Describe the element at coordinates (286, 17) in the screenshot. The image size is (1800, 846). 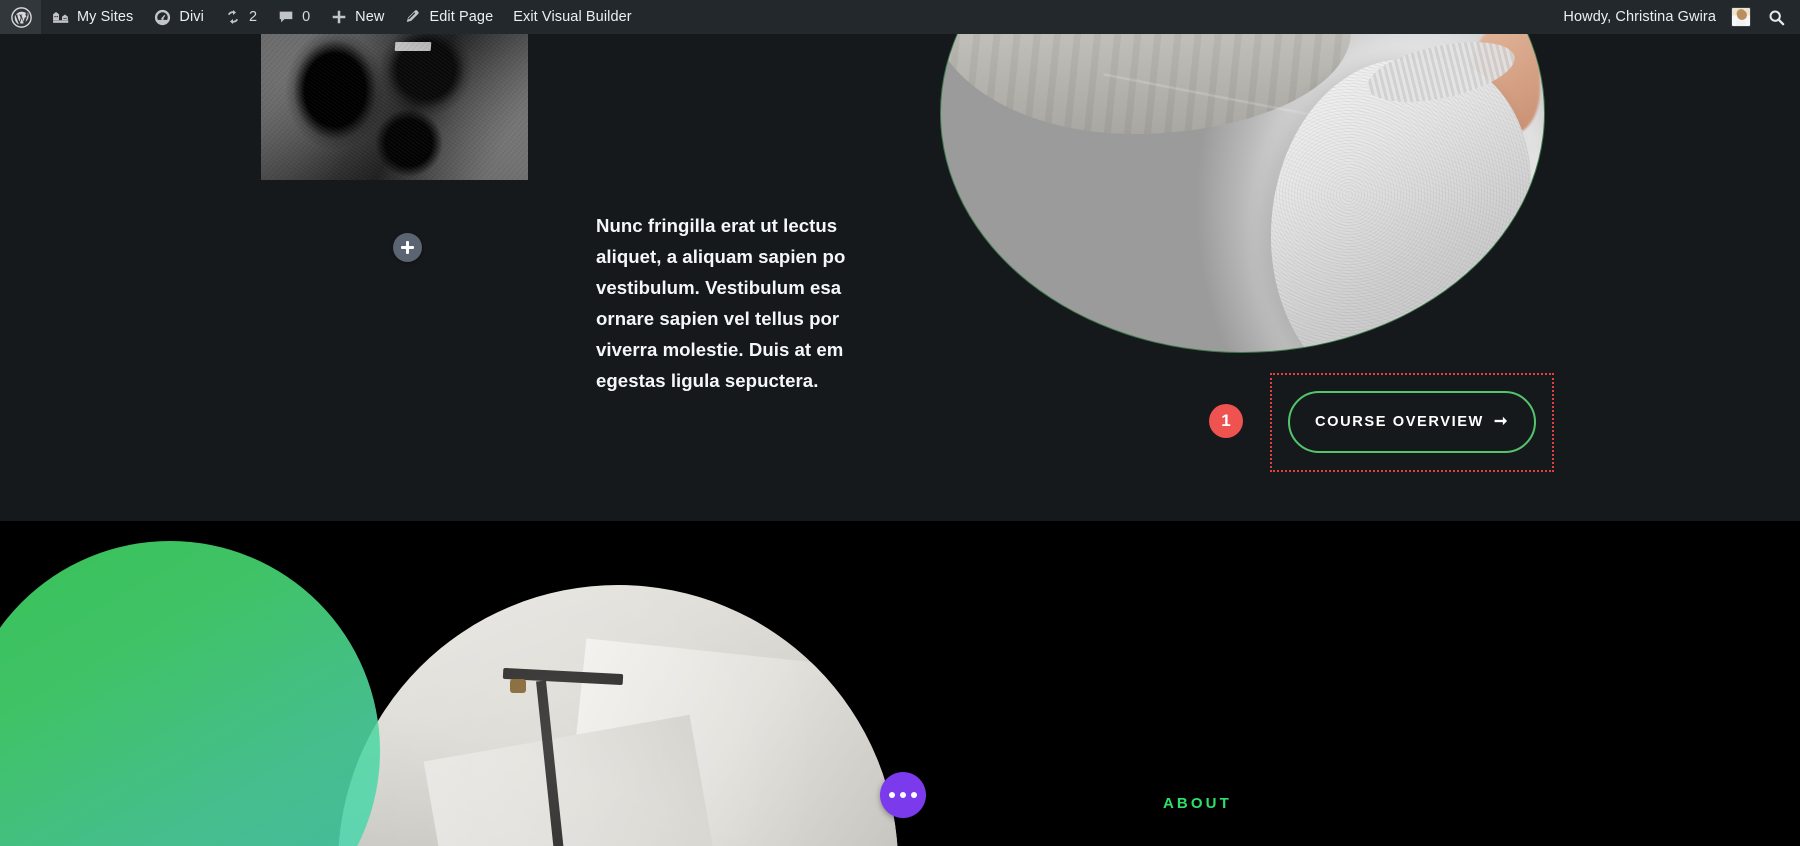
I see `comment-bubble-icon` at that location.